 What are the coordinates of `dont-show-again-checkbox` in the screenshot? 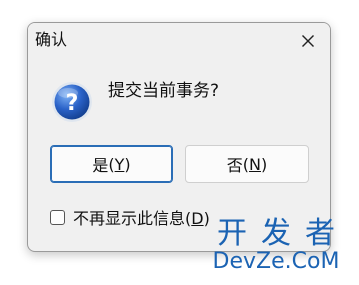 It's located at (57, 217).